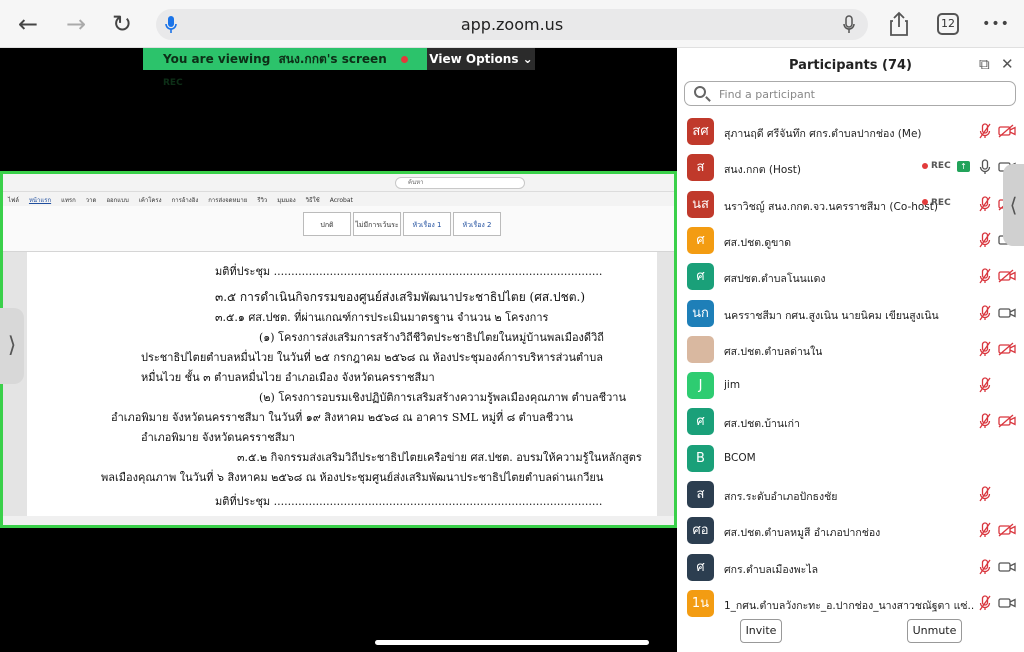 Image resolution: width=1024 pixels, height=652 pixels. What do you see at coordinates (700, 458) in the screenshot?
I see `participant-avatar: B` at bounding box center [700, 458].